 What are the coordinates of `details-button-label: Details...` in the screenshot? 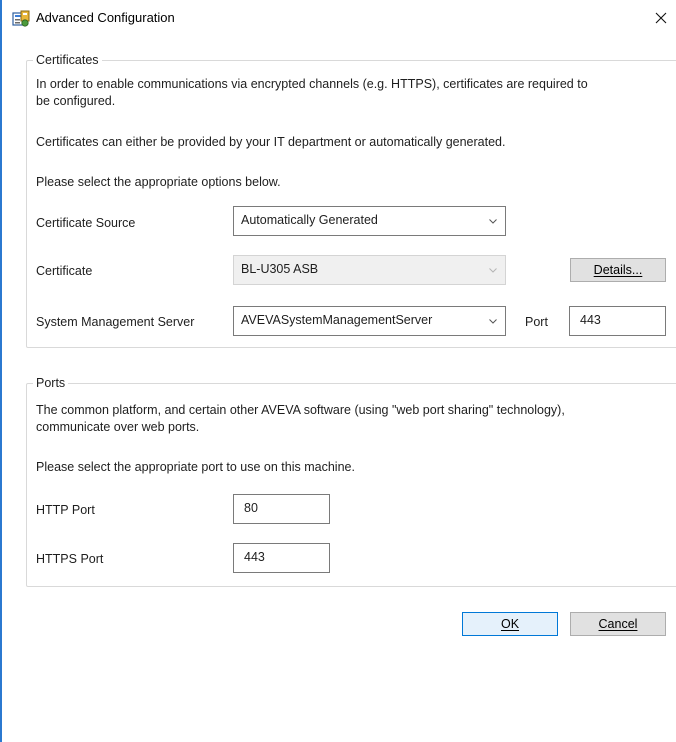 It's located at (618, 270).